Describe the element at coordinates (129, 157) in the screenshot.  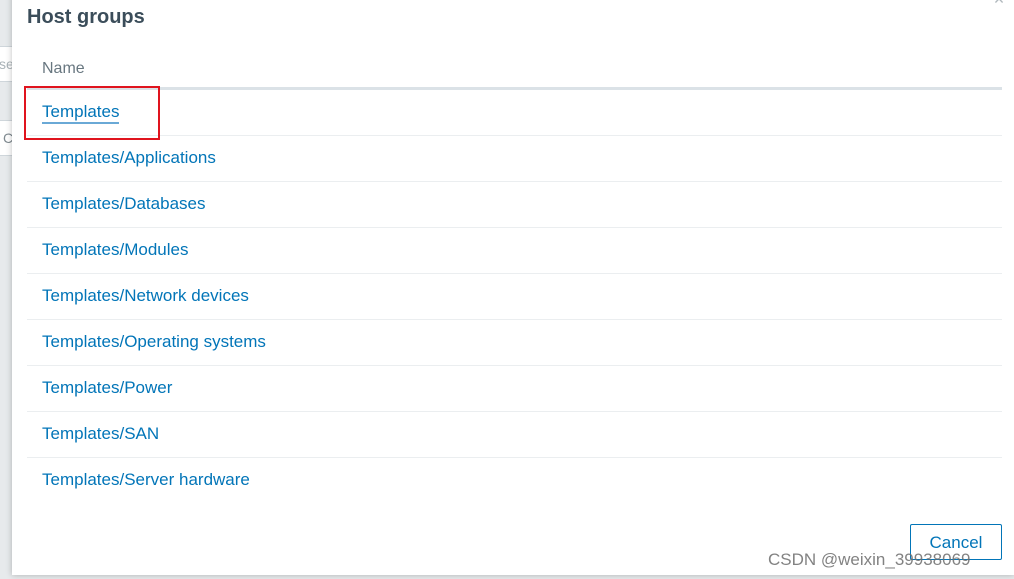
I see `host-group-link: Templates/Applications` at that location.